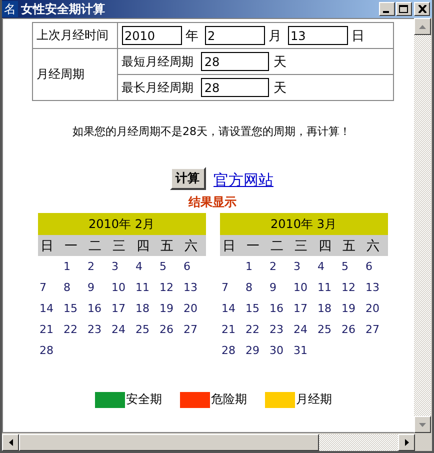  I want to click on table-cell: 上次月经时间, so click(74, 35).